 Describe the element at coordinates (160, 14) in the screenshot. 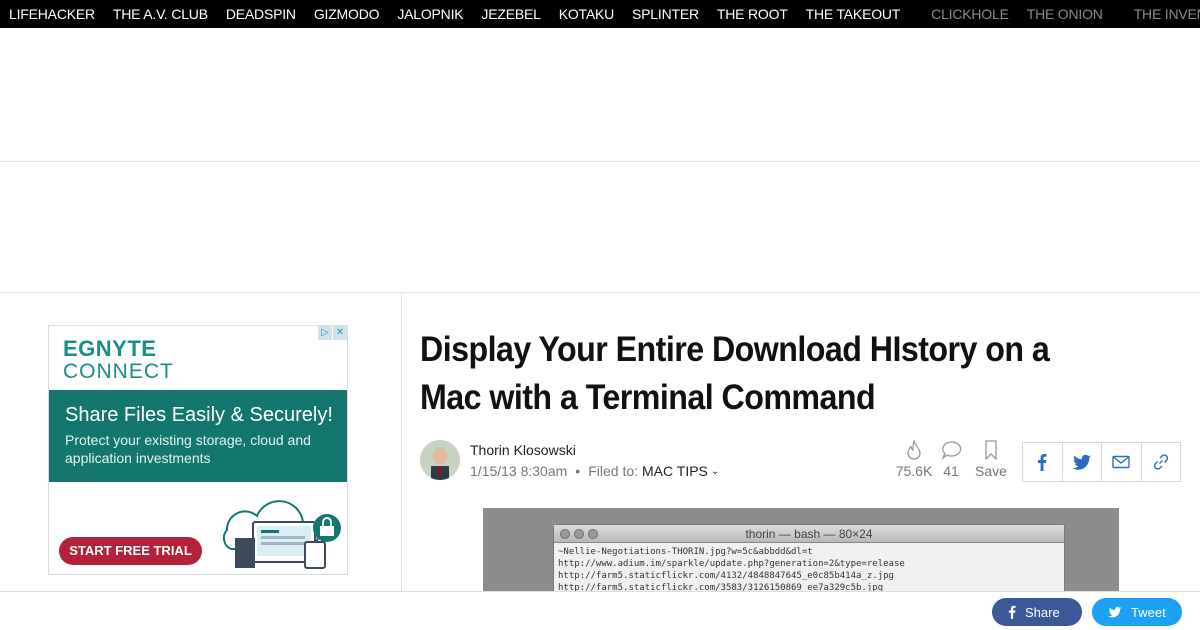

I see `nav-link-av-club: THE A.V. CLUB` at that location.